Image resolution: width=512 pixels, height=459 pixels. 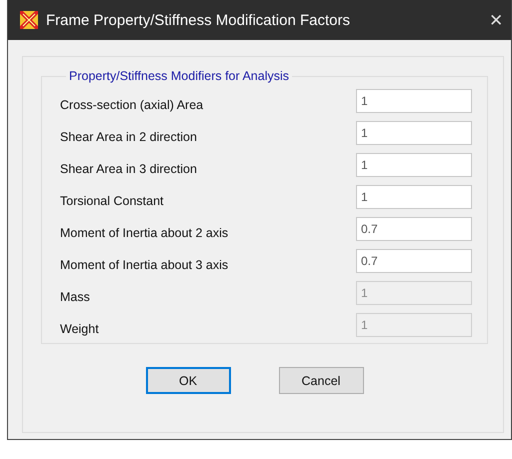 I want to click on field-label: Weight, so click(x=79, y=328).